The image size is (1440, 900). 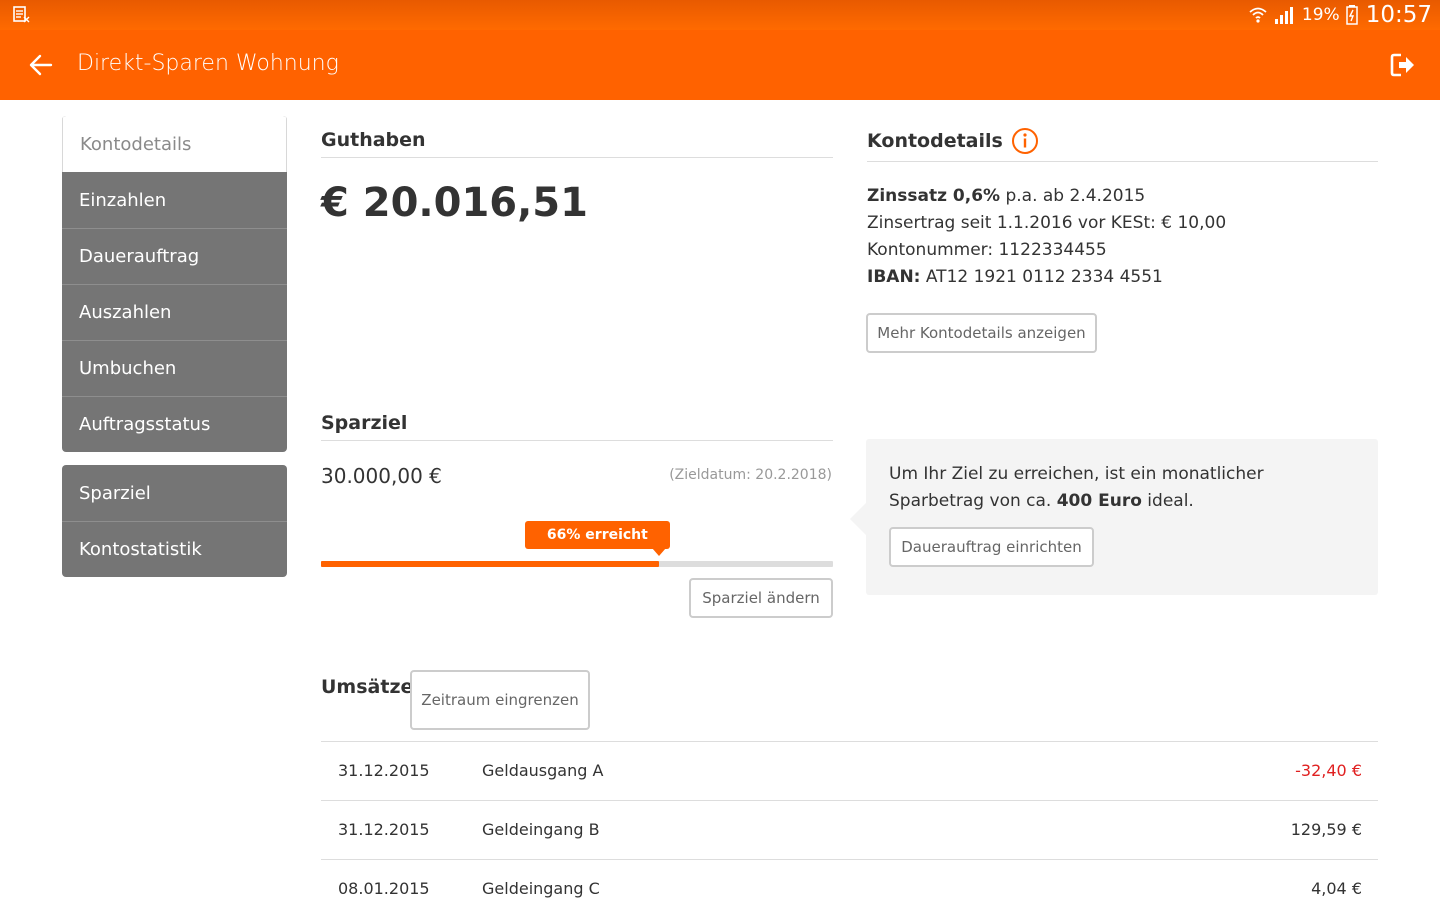 I want to click on account-balance: € 20.016,51, so click(x=454, y=203).